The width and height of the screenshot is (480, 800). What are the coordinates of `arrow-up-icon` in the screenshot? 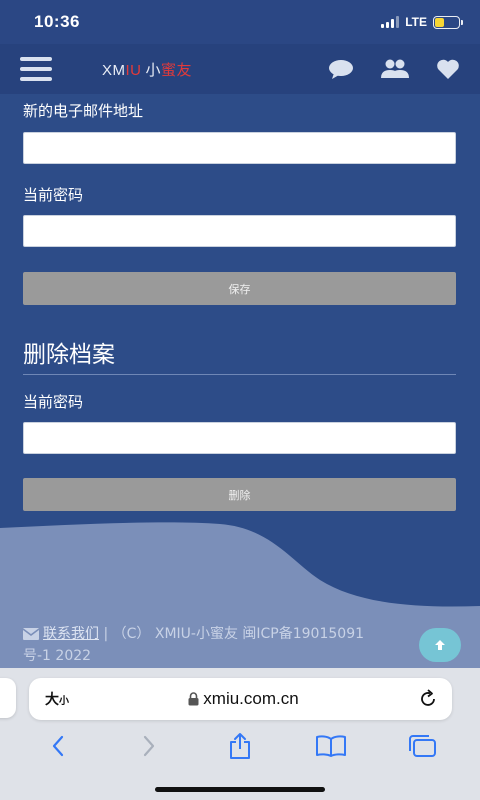 It's located at (440, 645).